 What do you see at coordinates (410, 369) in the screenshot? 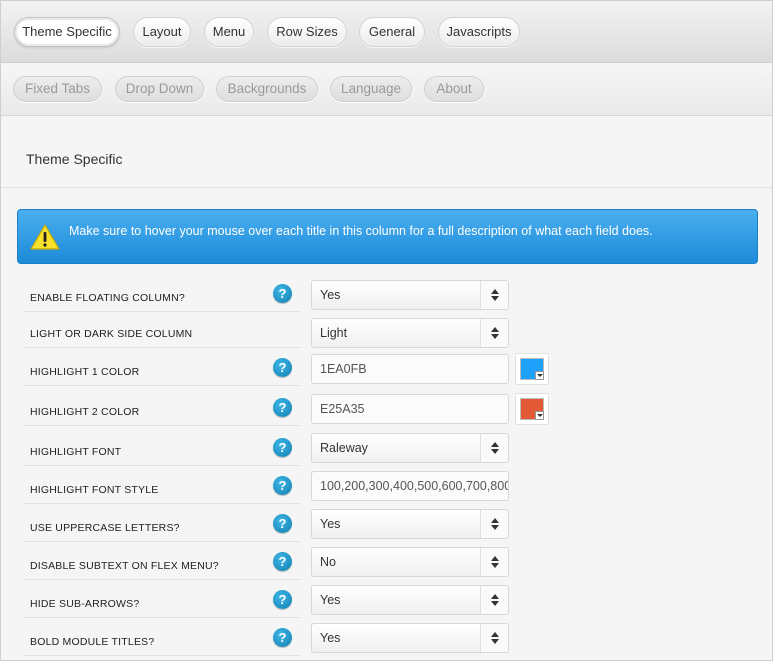
I see `highlight-1-color-input: 1EA0FB` at bounding box center [410, 369].